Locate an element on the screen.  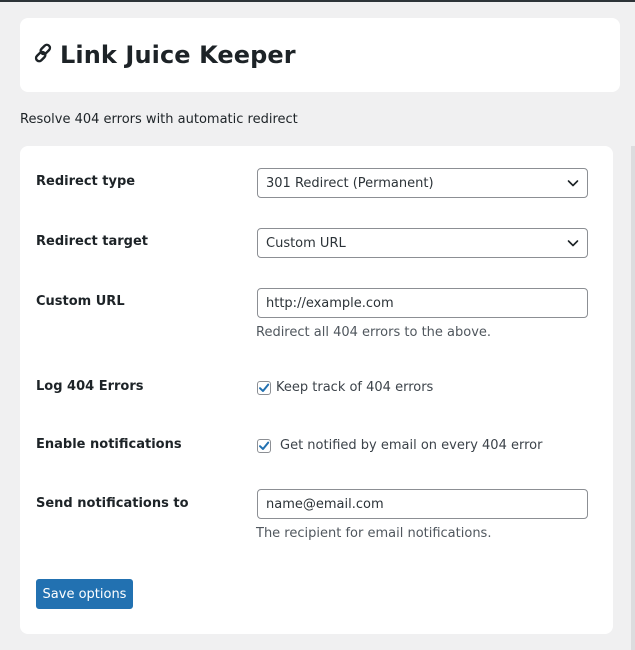
notifications-label: Enable notifications is located at coordinates (109, 444).